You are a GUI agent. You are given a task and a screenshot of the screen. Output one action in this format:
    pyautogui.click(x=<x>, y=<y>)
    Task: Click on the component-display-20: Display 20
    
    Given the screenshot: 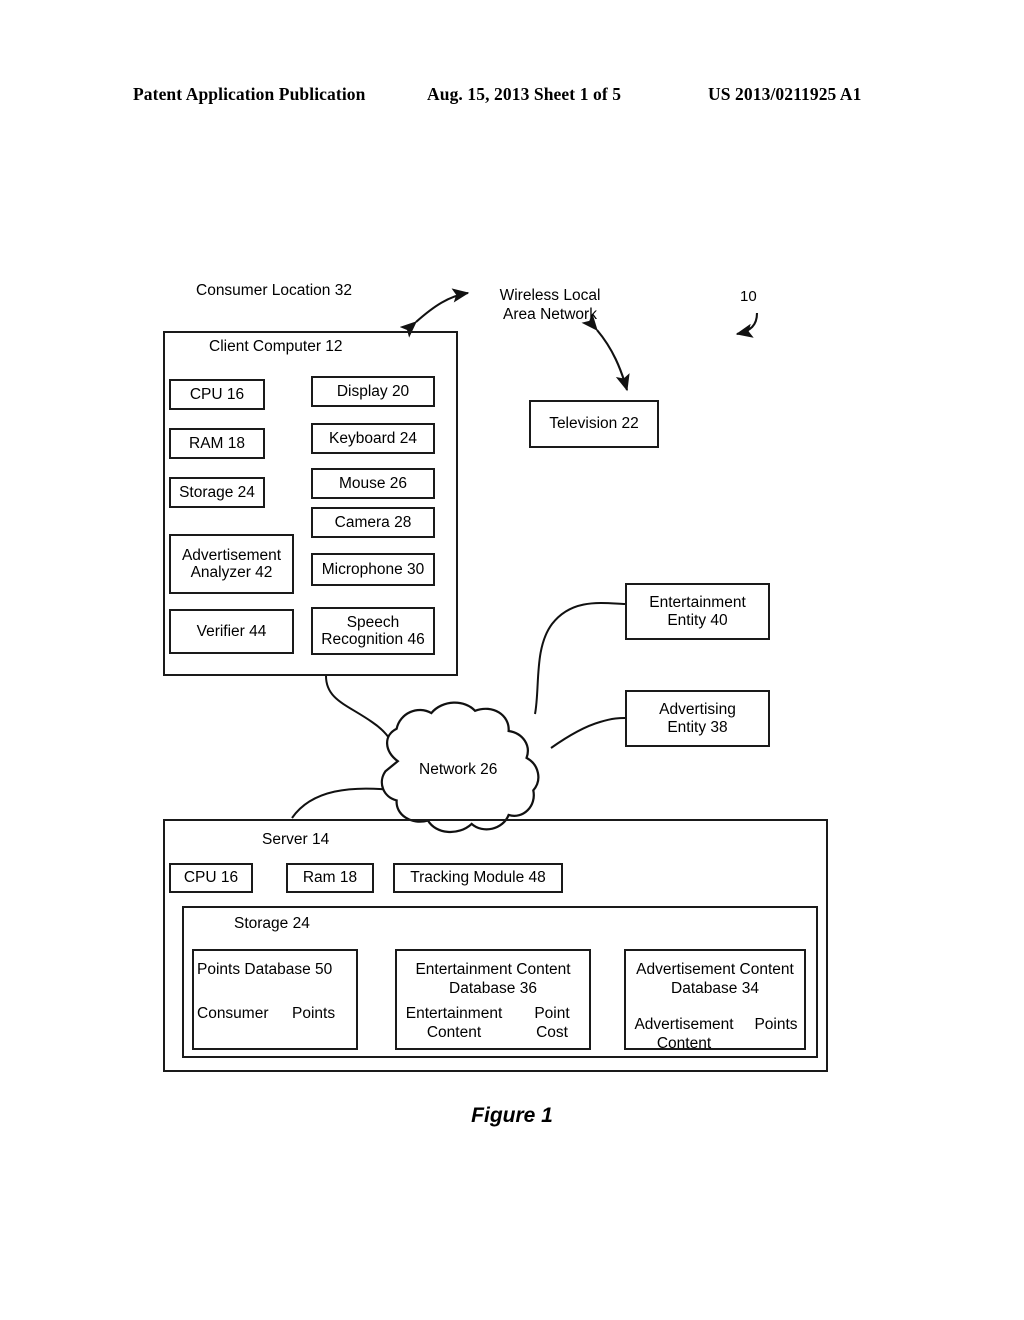 What is the action you would take?
    pyautogui.click(x=373, y=391)
    